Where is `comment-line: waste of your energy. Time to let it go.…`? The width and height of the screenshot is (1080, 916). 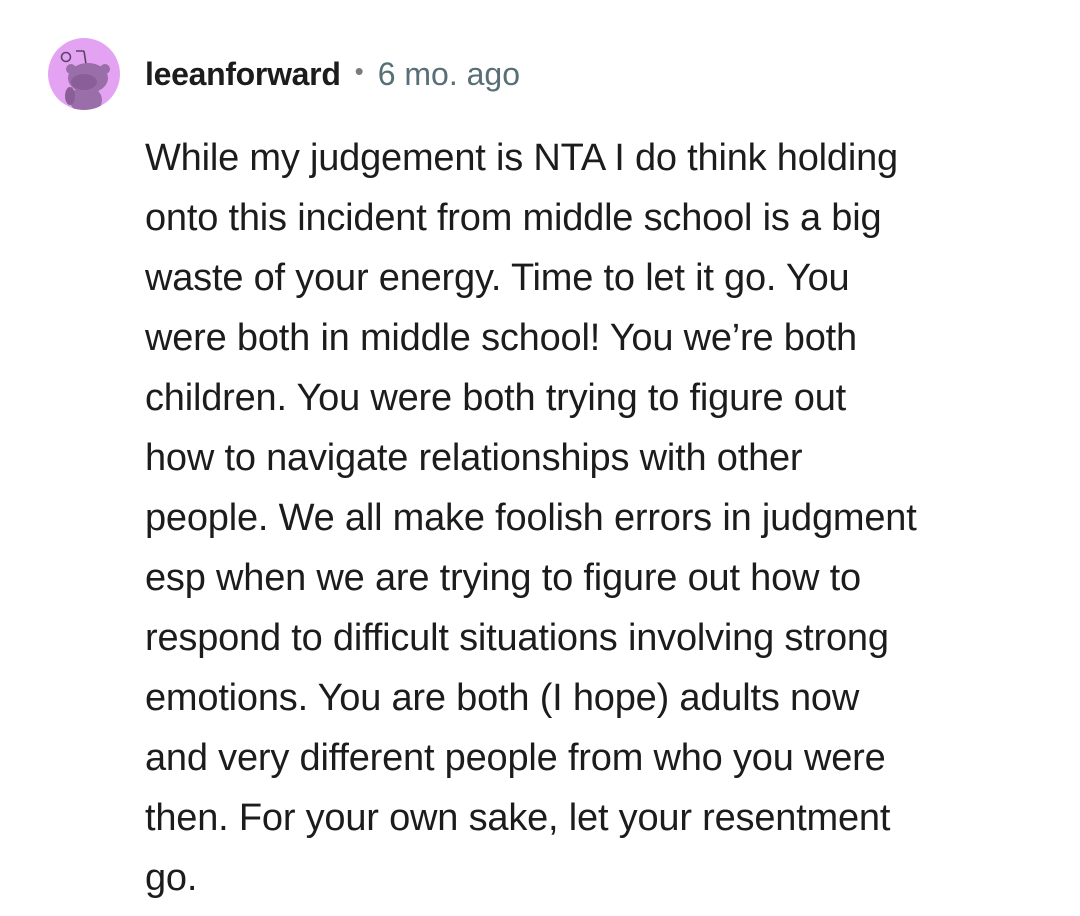
comment-line: waste of your energy. Time to let it go.… is located at coordinates (497, 278).